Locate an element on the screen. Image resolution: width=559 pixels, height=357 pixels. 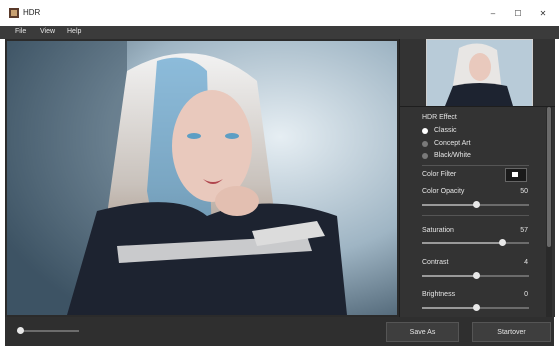
effect-black-white-radio: Black/White is located at coordinates (446, 155).